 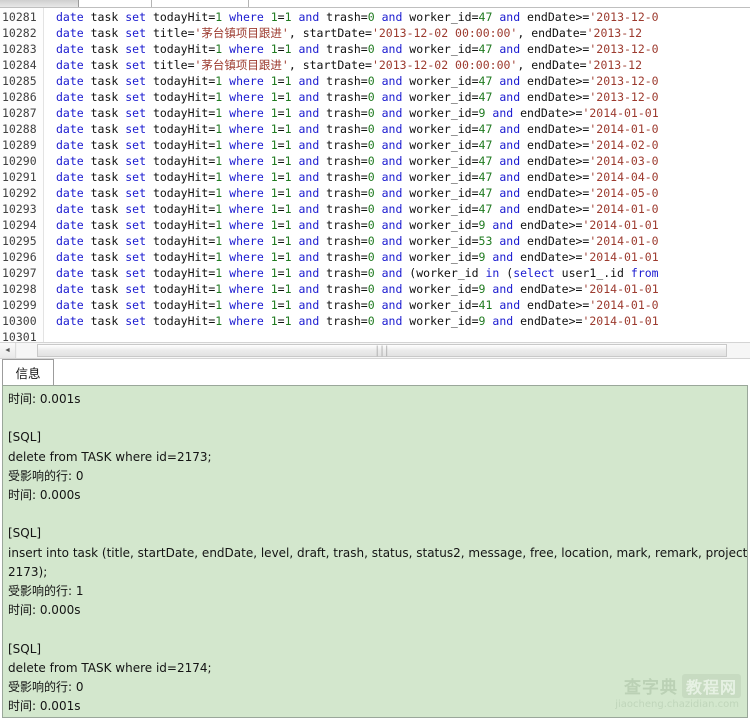 What do you see at coordinates (506, 273) in the screenshot?
I see `sql-token: (` at bounding box center [506, 273].